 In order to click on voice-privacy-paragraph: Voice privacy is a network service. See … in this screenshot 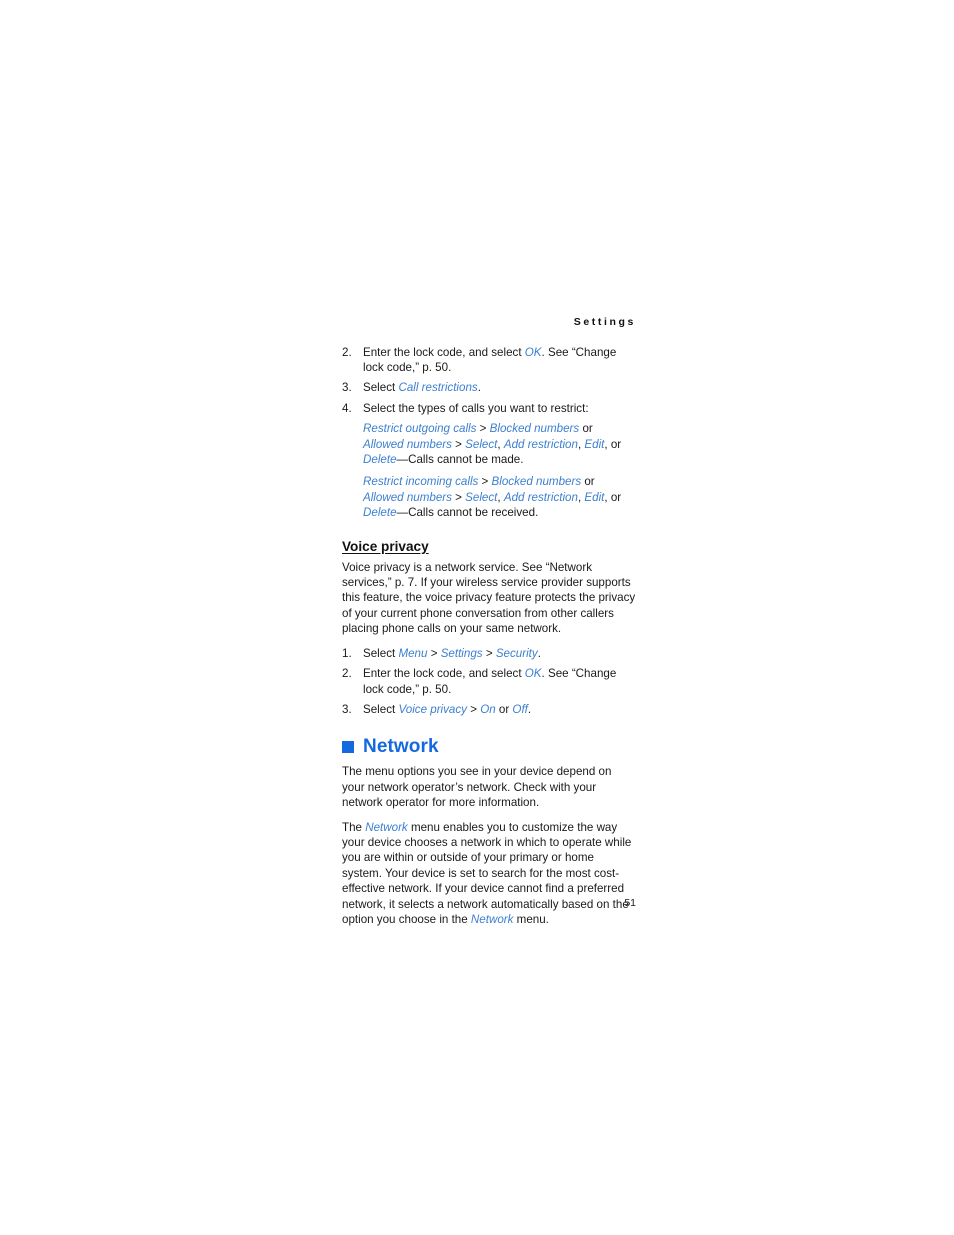, I will do `click(489, 598)`.